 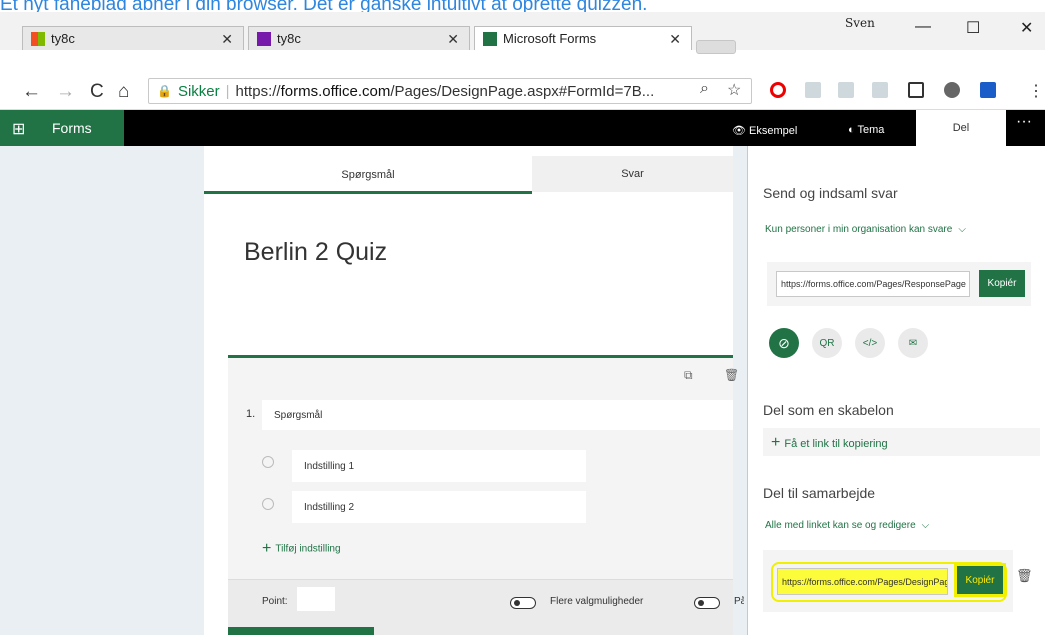 What do you see at coordinates (359, 38) in the screenshot?
I see `tab-2: ty8c ✕` at bounding box center [359, 38].